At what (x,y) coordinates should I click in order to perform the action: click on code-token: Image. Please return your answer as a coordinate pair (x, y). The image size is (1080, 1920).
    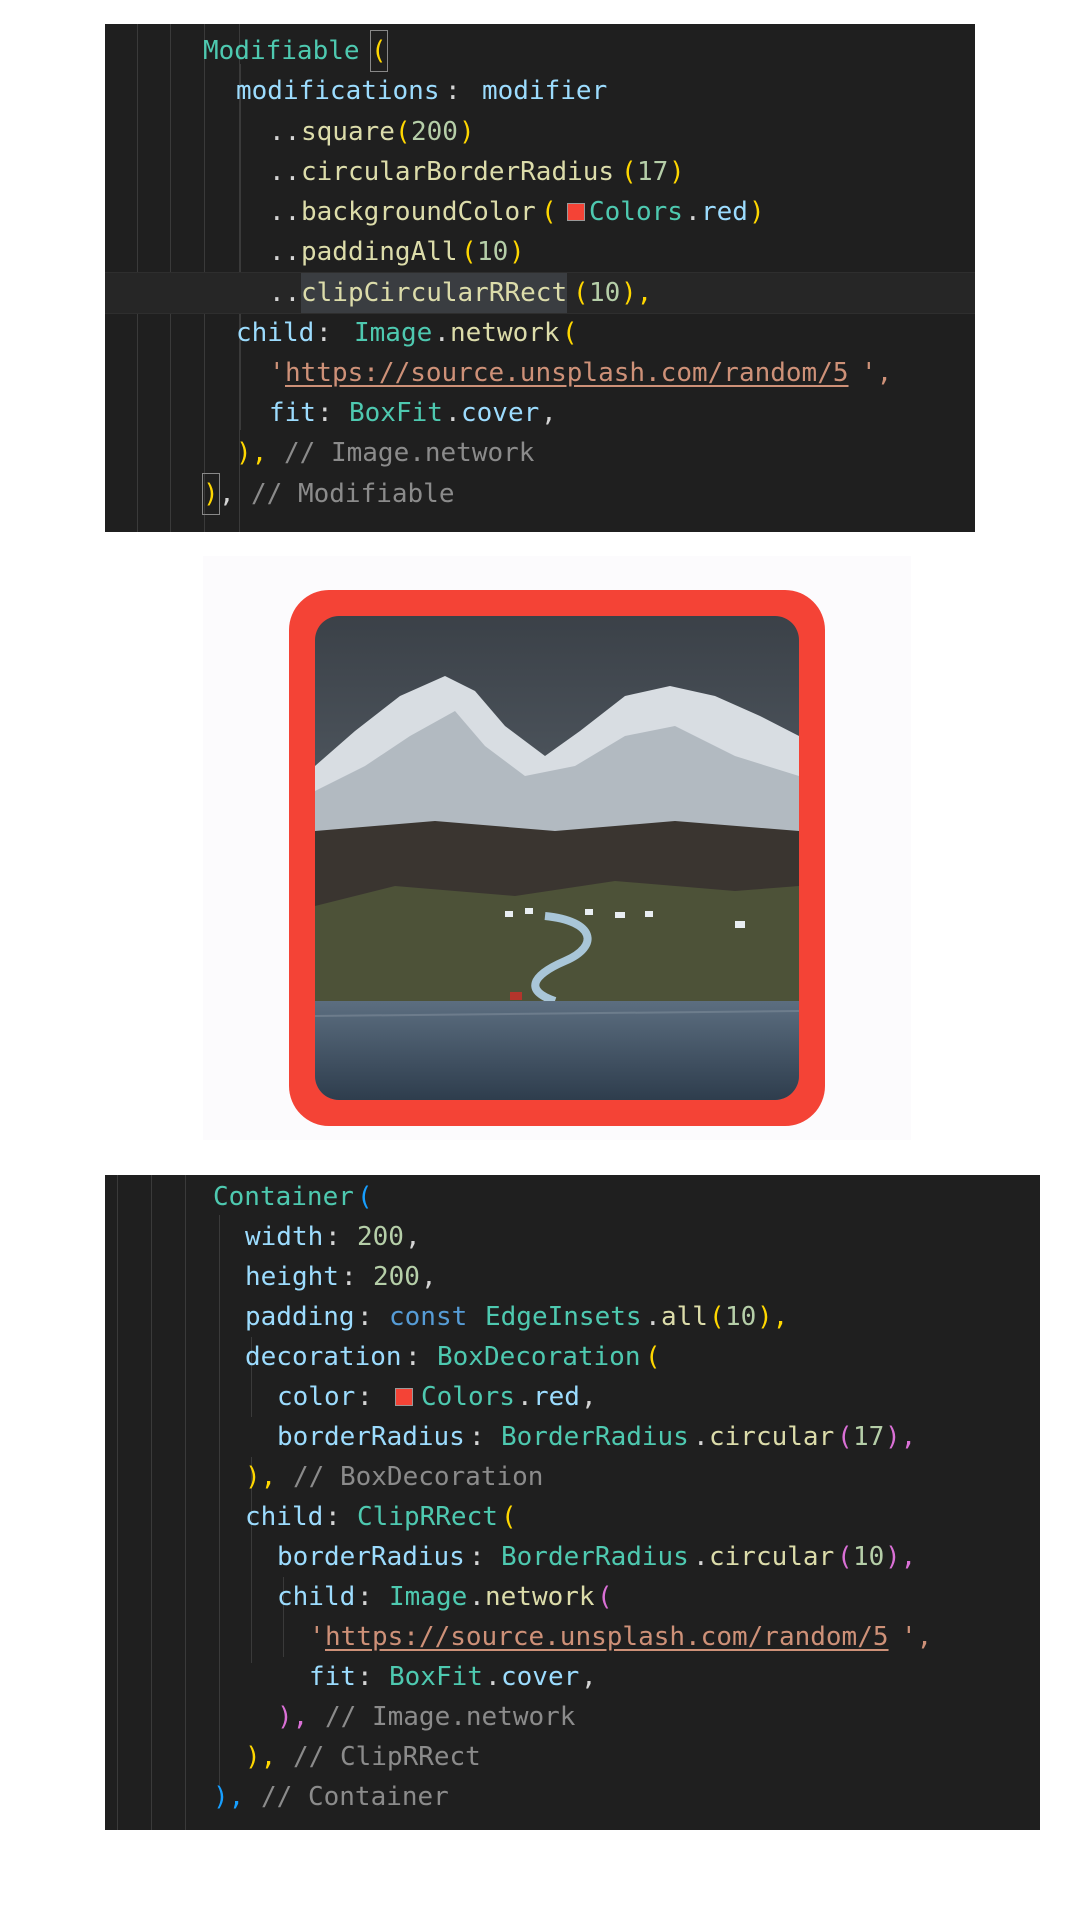
    Looking at the image, I should click on (428, 1597).